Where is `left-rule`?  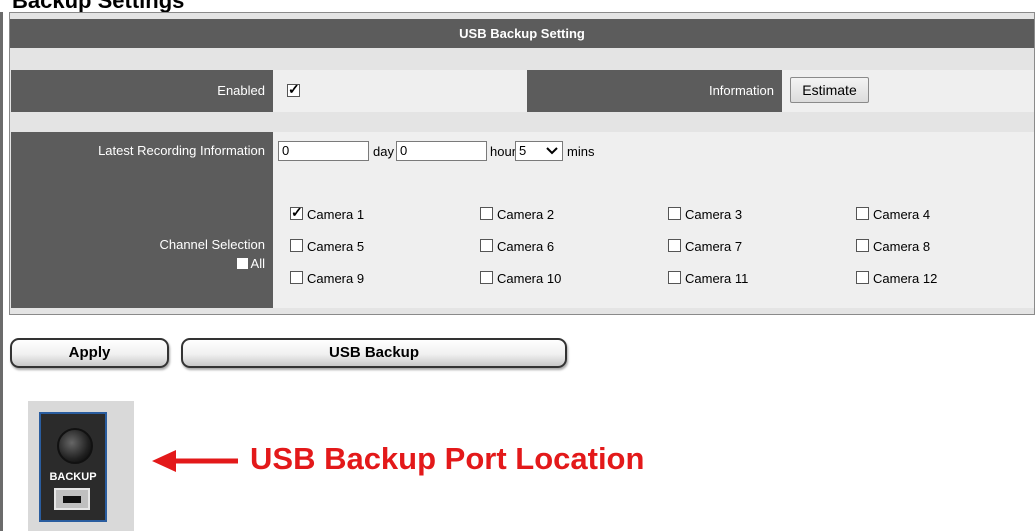 left-rule is located at coordinates (1, 271).